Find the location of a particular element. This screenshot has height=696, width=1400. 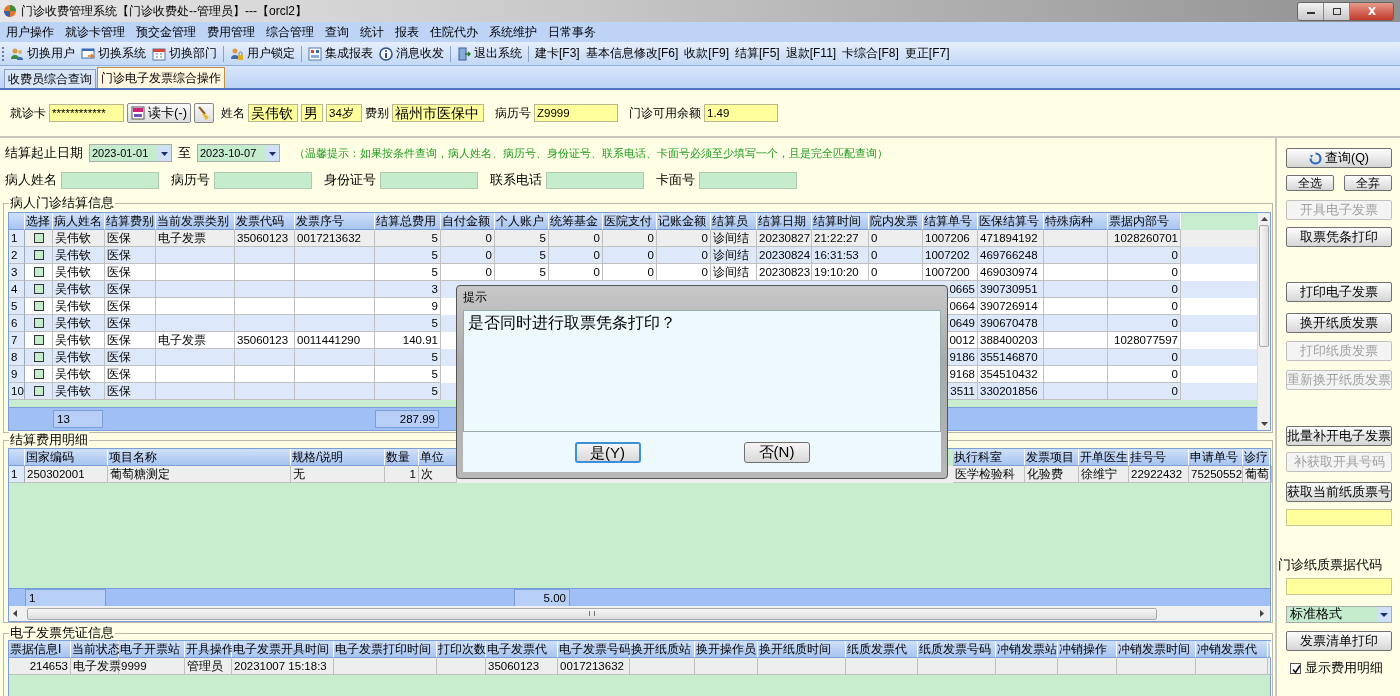

row-number: 8 is located at coordinates (17, 357).